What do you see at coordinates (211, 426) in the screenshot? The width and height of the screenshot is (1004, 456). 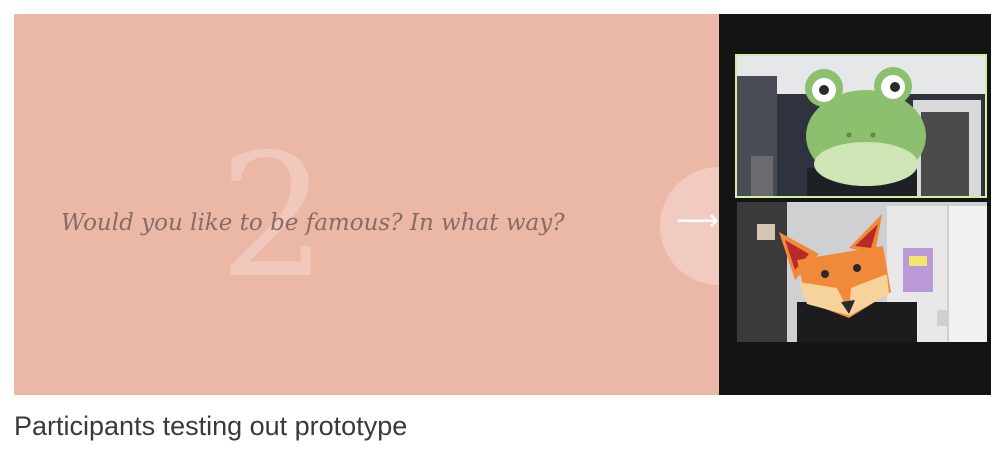 I see `figure-caption: Participants testing out prototype` at bounding box center [211, 426].